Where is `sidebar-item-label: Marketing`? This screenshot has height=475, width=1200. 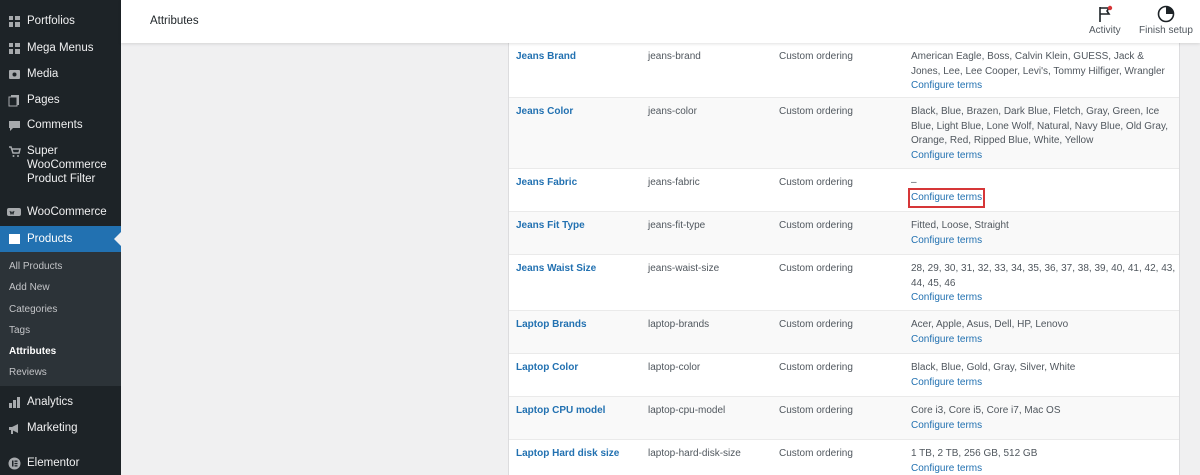
sidebar-item-label: Marketing is located at coordinates (52, 428).